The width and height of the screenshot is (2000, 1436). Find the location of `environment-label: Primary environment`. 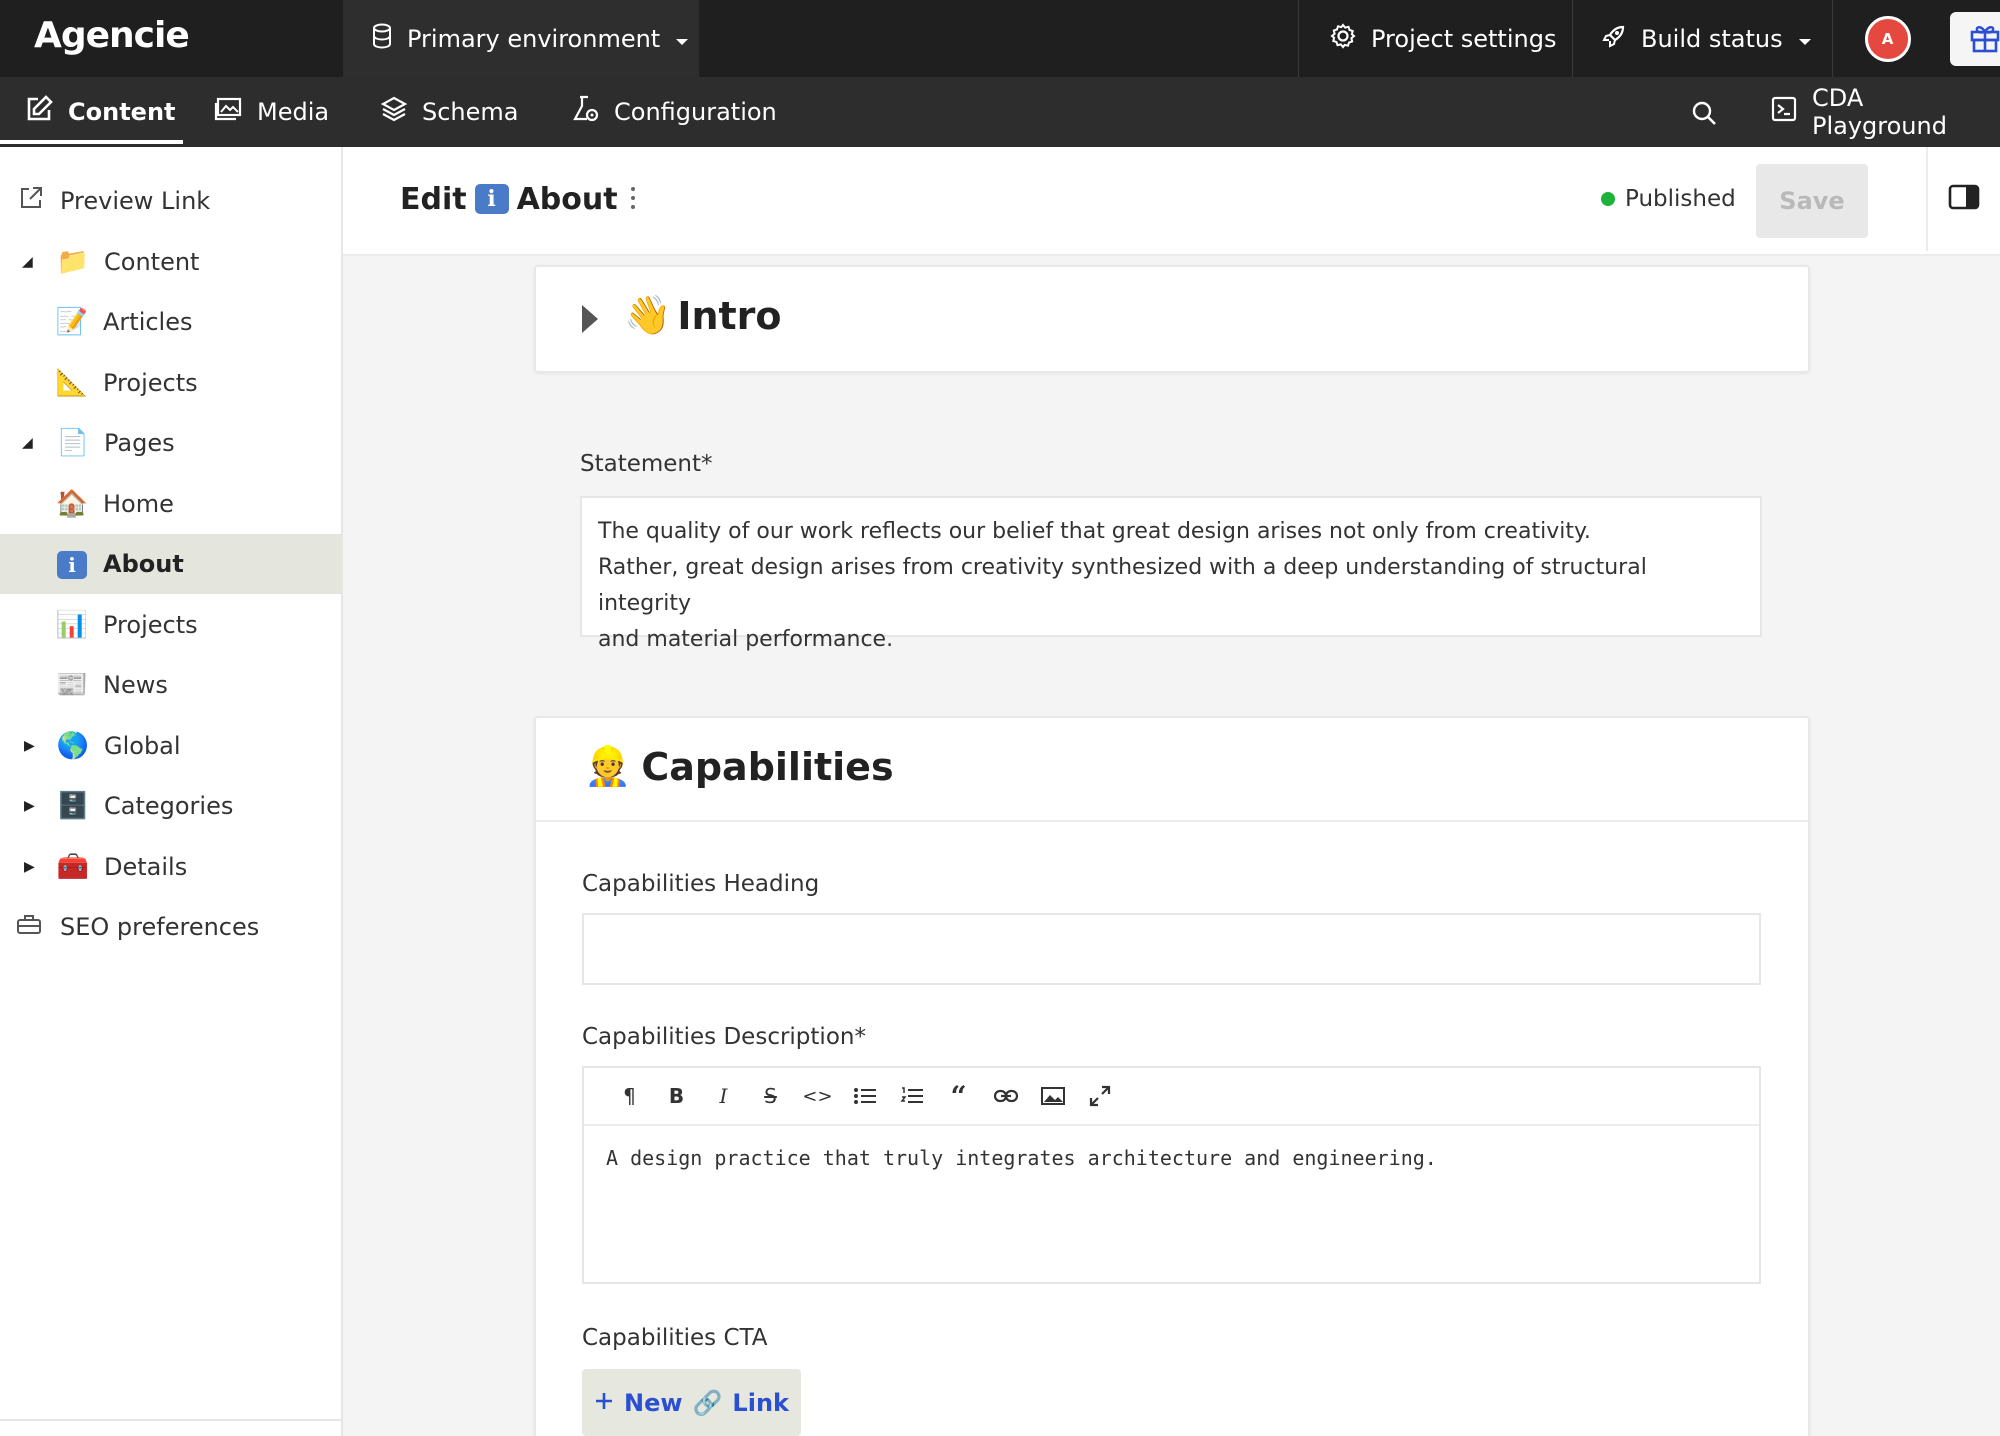

environment-label: Primary environment is located at coordinates (534, 38).